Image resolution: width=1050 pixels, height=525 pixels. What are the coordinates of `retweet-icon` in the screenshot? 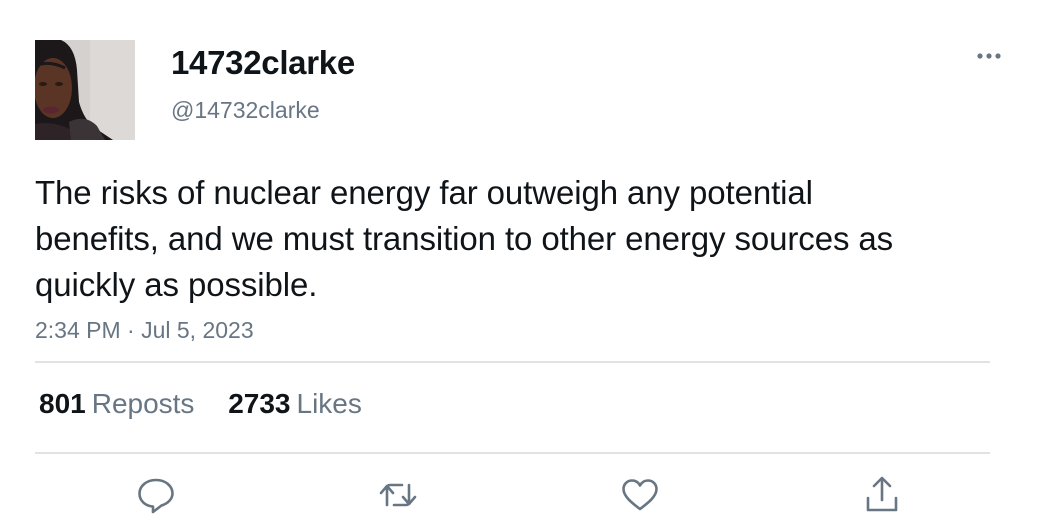 It's located at (398, 495).